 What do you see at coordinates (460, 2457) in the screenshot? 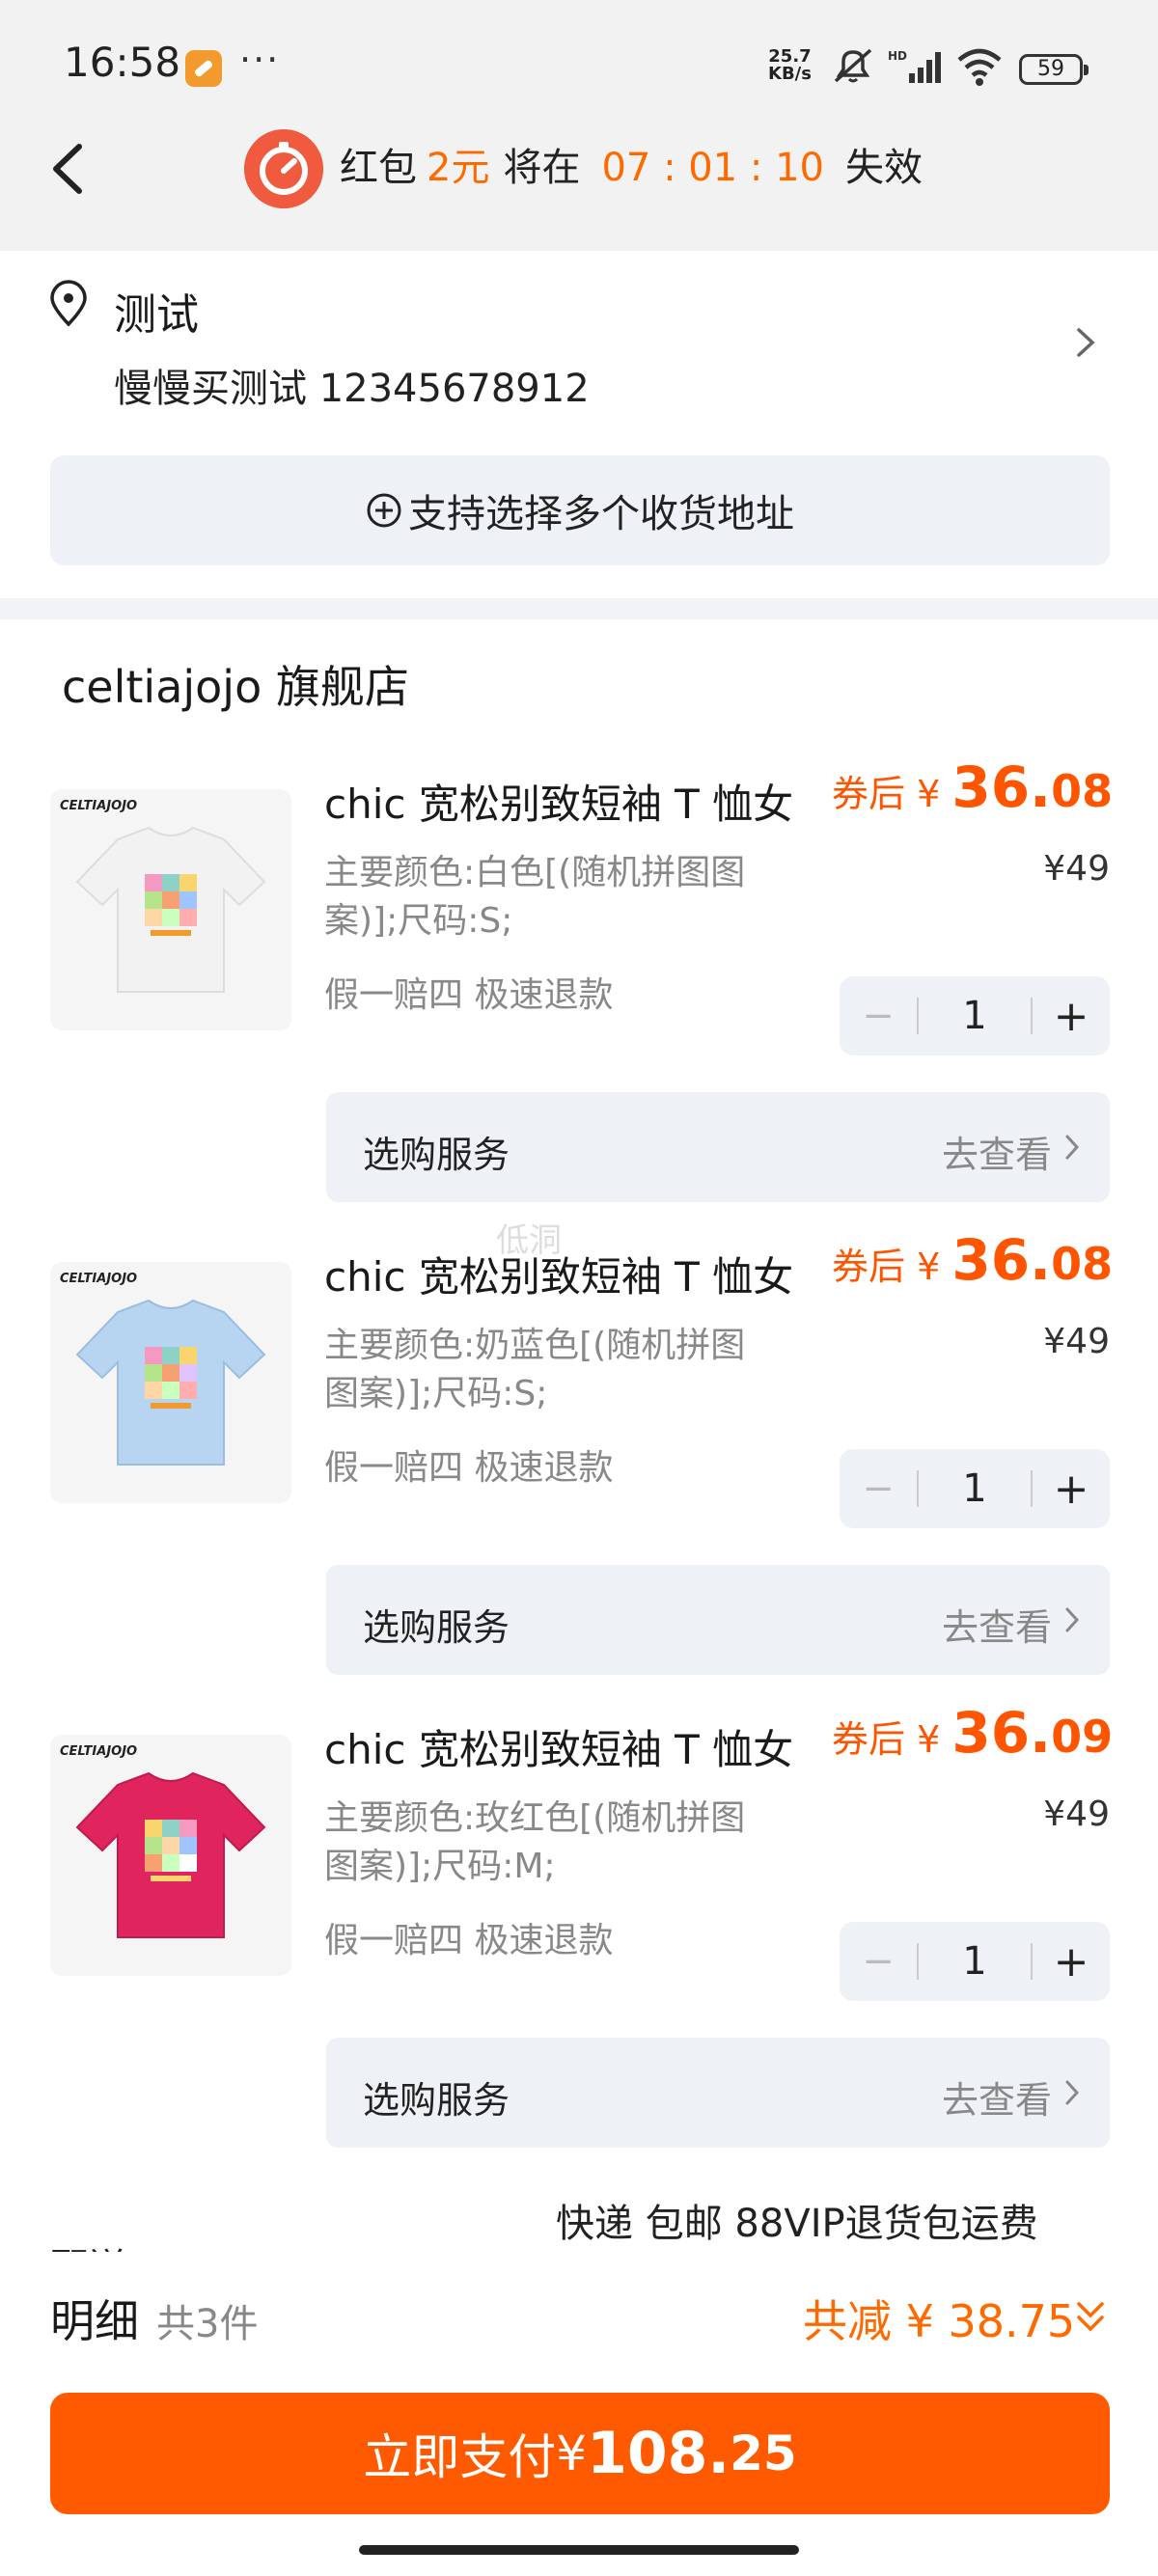
I see `pay-label: 立即支付` at bounding box center [460, 2457].